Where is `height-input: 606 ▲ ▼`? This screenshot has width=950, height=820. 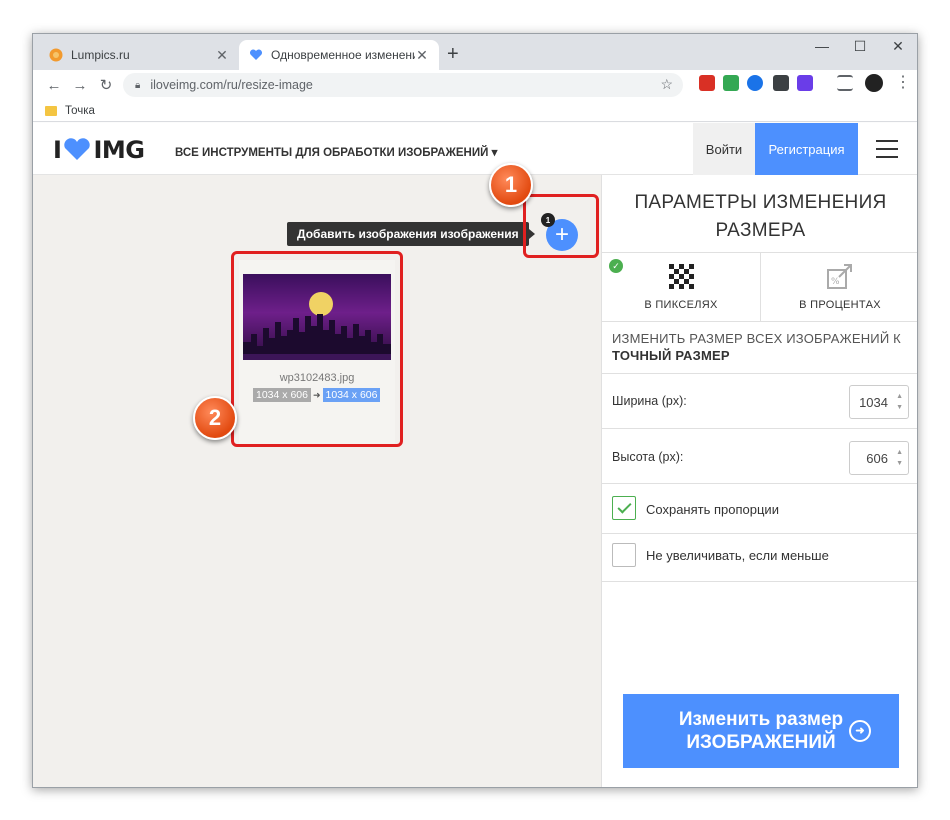 height-input: 606 ▲ ▼ is located at coordinates (879, 458).